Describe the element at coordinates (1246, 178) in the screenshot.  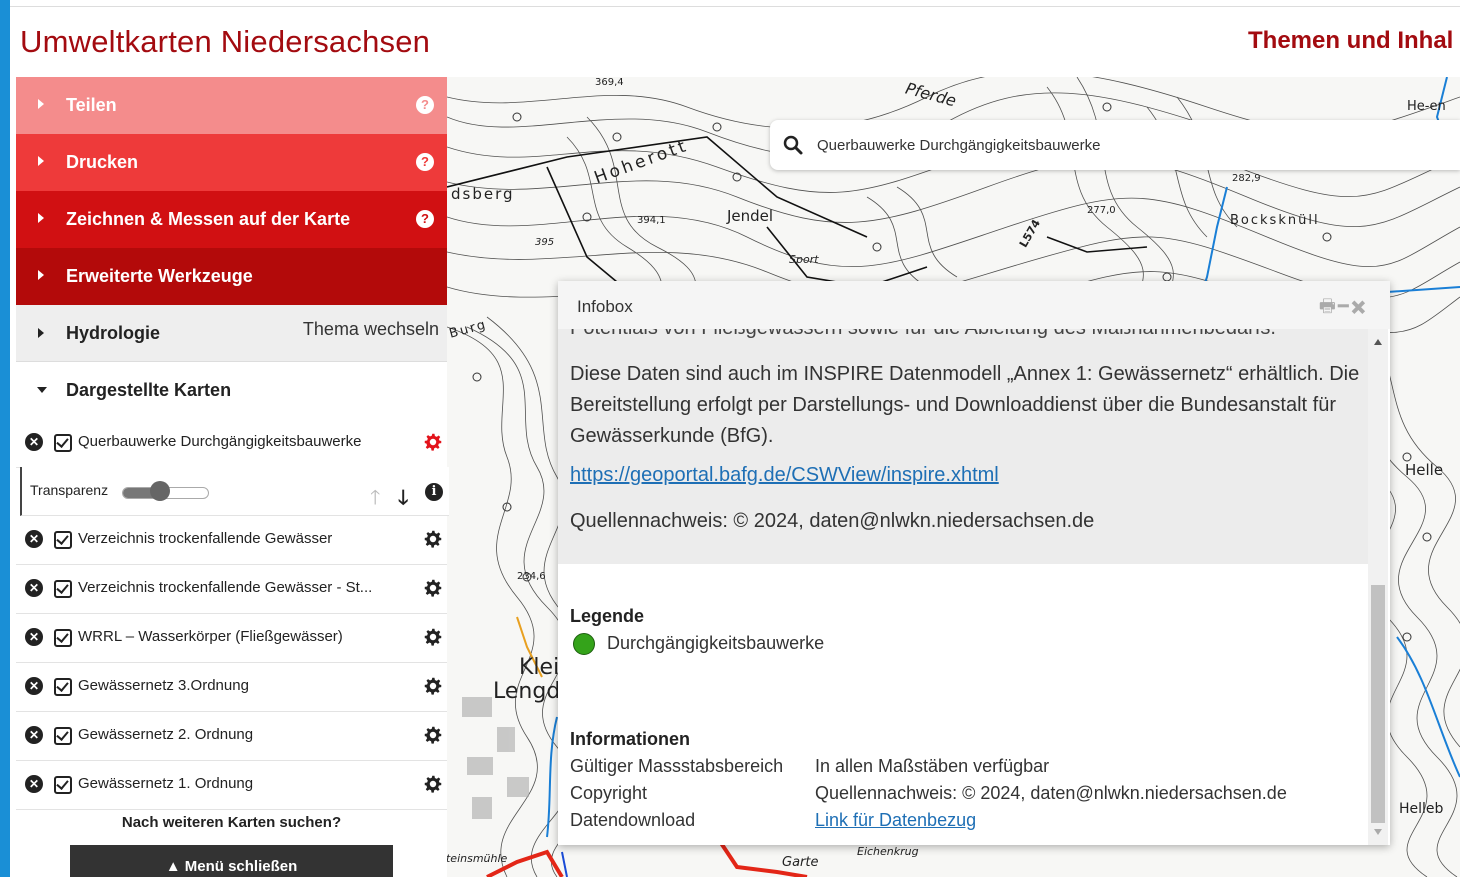
I see `map-label: 282,9` at that location.